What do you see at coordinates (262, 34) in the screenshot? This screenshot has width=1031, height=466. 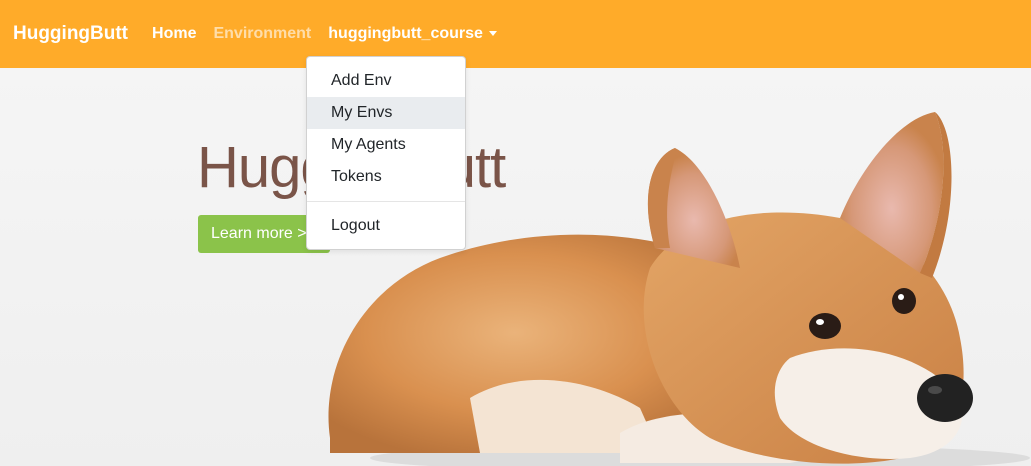 I see `nav-link-environment: Environment` at bounding box center [262, 34].